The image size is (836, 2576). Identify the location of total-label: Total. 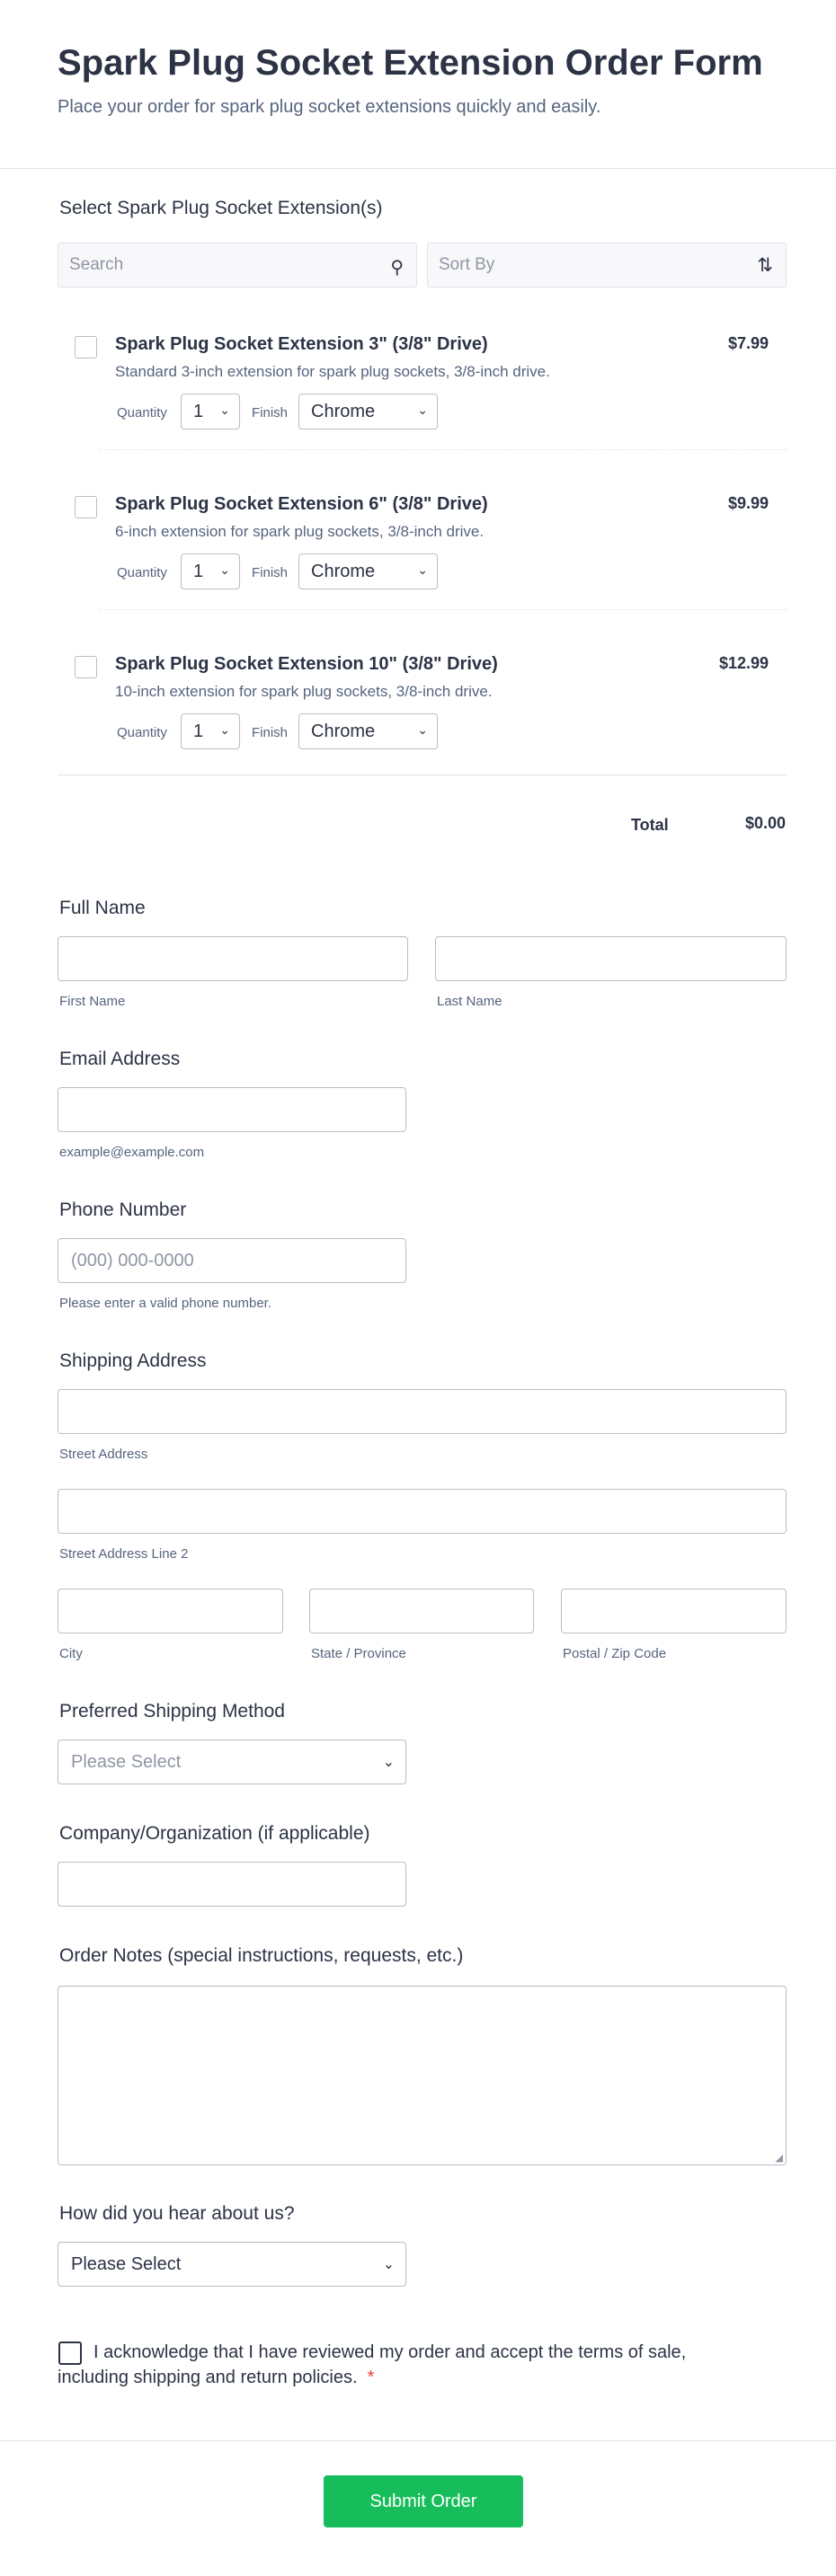
(650, 825).